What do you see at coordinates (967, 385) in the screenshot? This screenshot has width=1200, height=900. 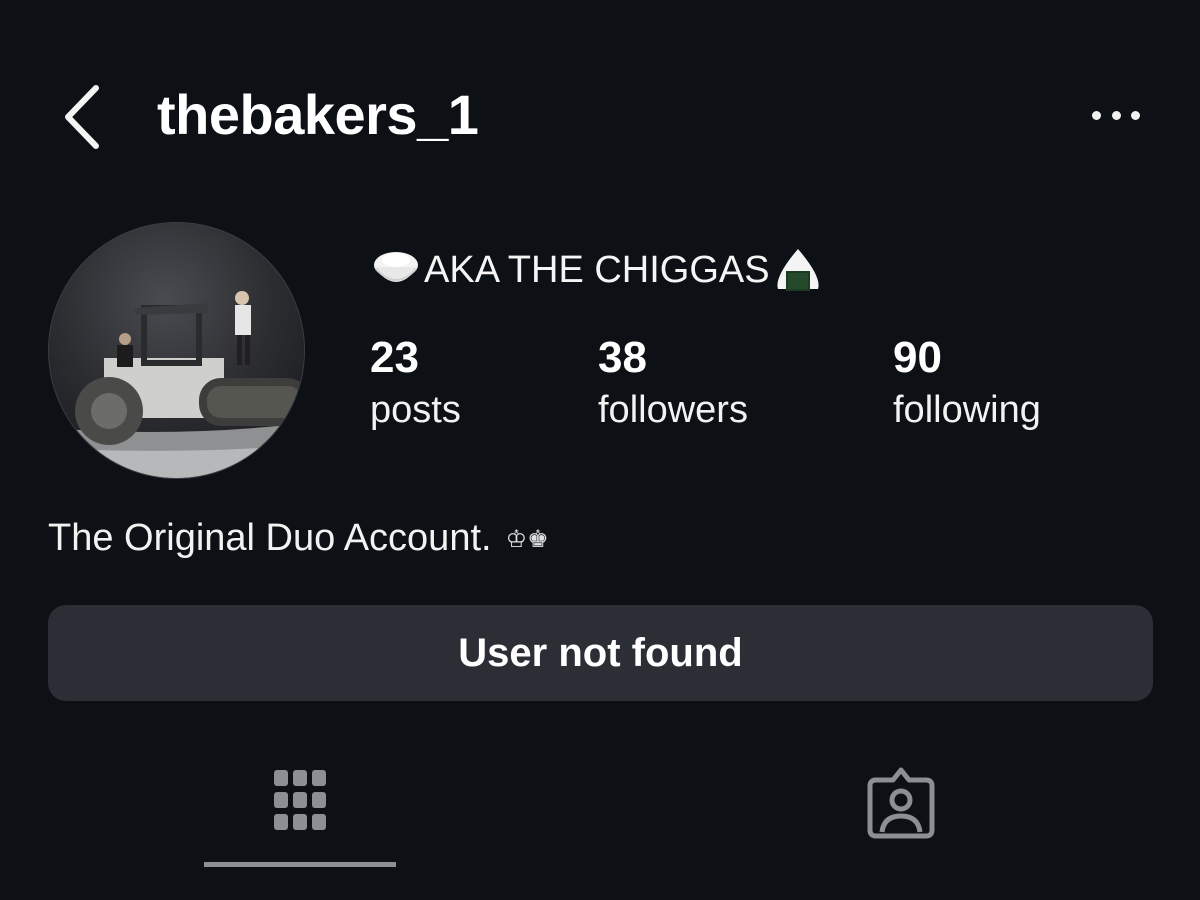 I see `following-stat: 90 following` at bounding box center [967, 385].